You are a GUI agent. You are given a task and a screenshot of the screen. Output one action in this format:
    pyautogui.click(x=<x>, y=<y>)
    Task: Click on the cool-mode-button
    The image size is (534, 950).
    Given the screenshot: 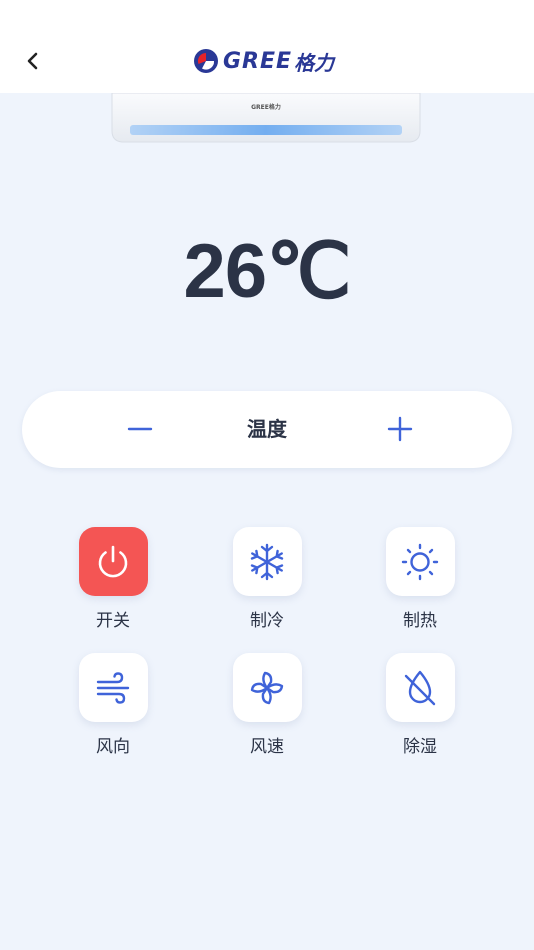 What is the action you would take?
    pyautogui.click(x=267, y=561)
    